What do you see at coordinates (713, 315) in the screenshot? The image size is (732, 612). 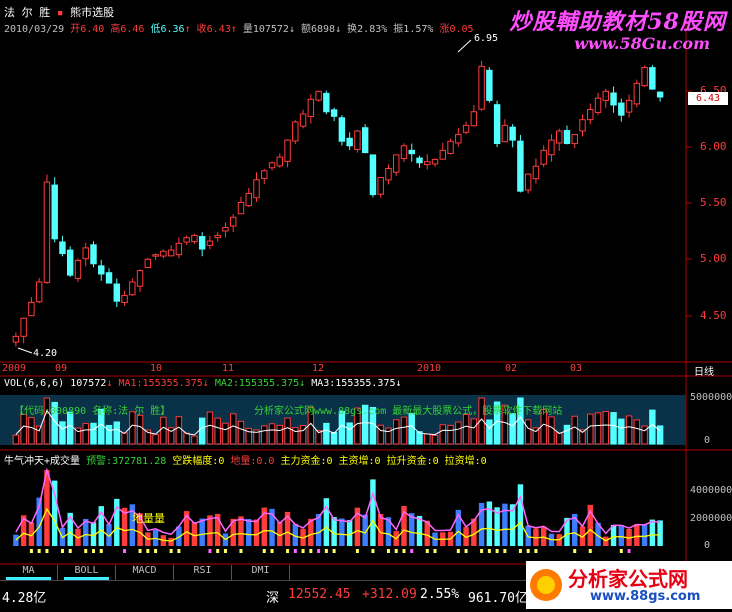 I see `price-tick-450: 4.50` at bounding box center [713, 315].